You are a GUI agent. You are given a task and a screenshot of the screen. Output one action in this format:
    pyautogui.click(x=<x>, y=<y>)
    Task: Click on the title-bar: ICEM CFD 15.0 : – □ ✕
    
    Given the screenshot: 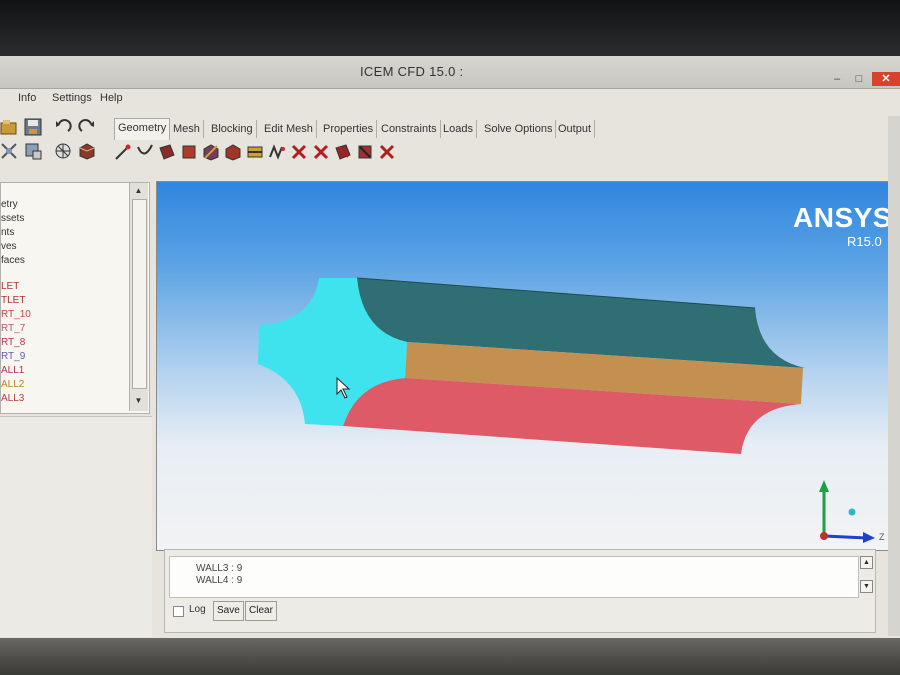 What is the action you would take?
    pyautogui.click(x=450, y=72)
    